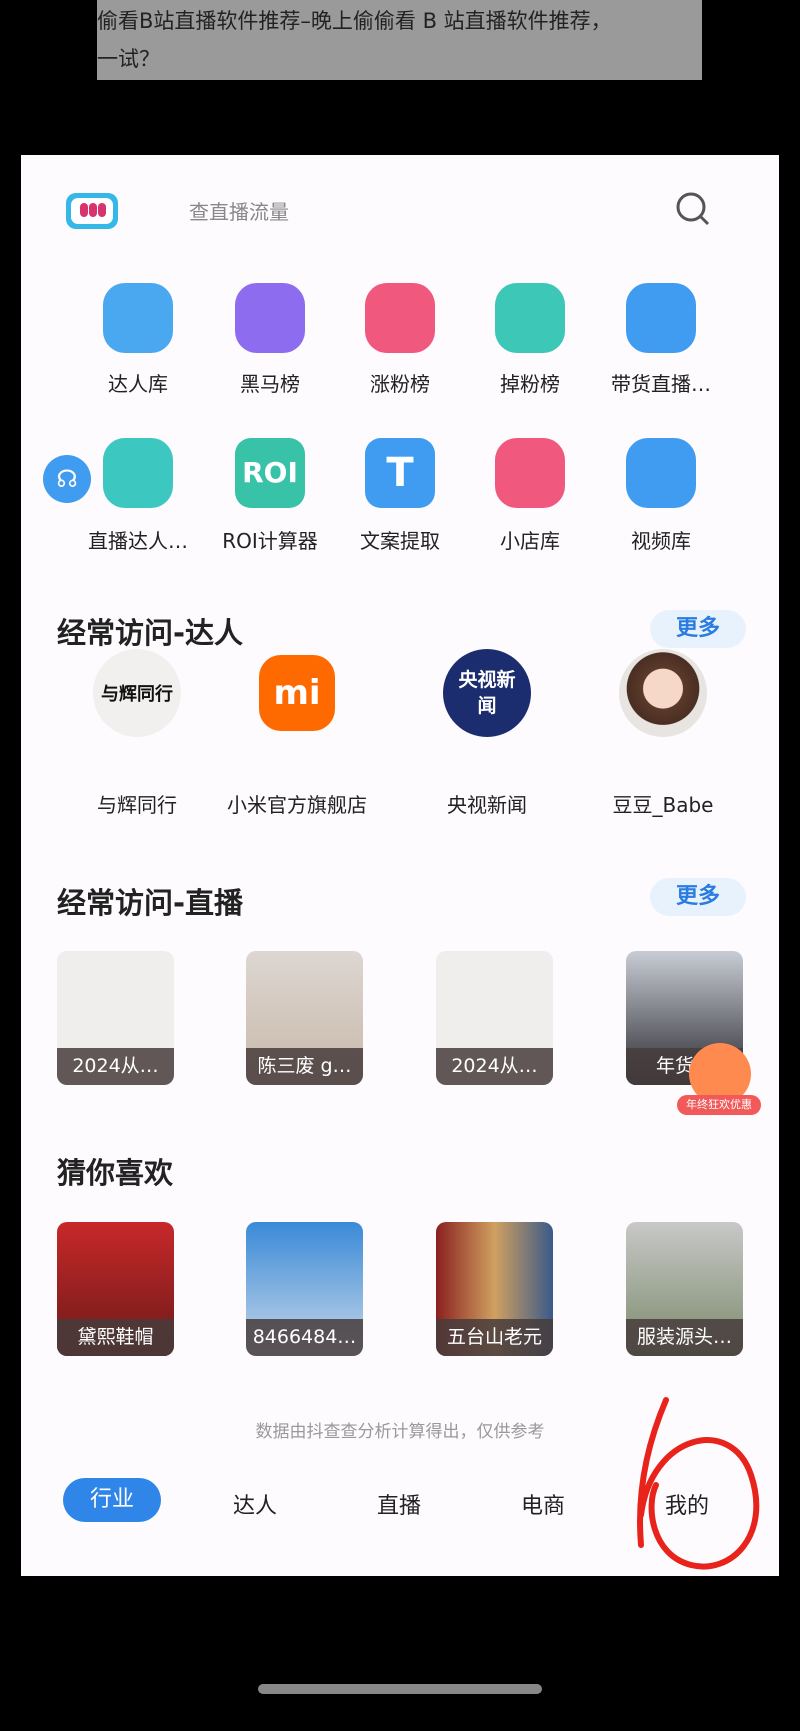 The image size is (800, 1731). Describe the element at coordinates (400, 1689) in the screenshot. I see `home-indicator` at that location.